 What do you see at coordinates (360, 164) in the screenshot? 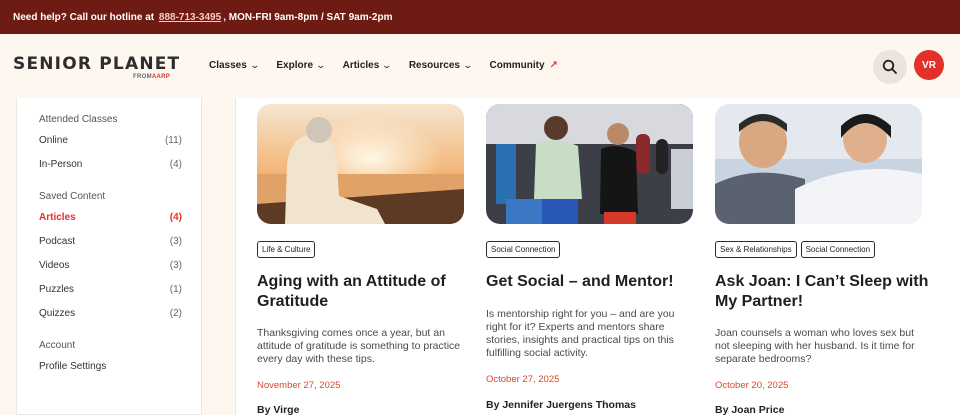
I see `article-image-sunset` at bounding box center [360, 164].